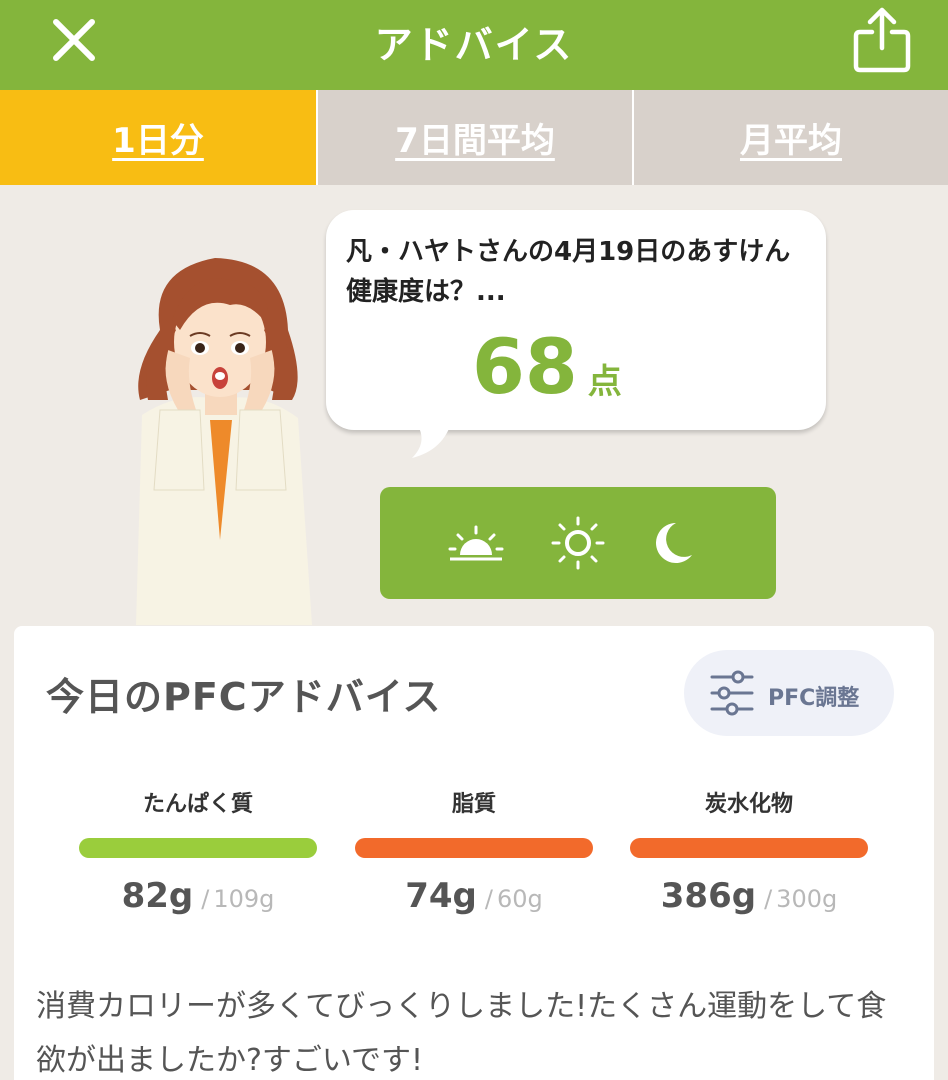  Describe the element at coordinates (476, 543) in the screenshot. I see `sunrise-icon` at that location.